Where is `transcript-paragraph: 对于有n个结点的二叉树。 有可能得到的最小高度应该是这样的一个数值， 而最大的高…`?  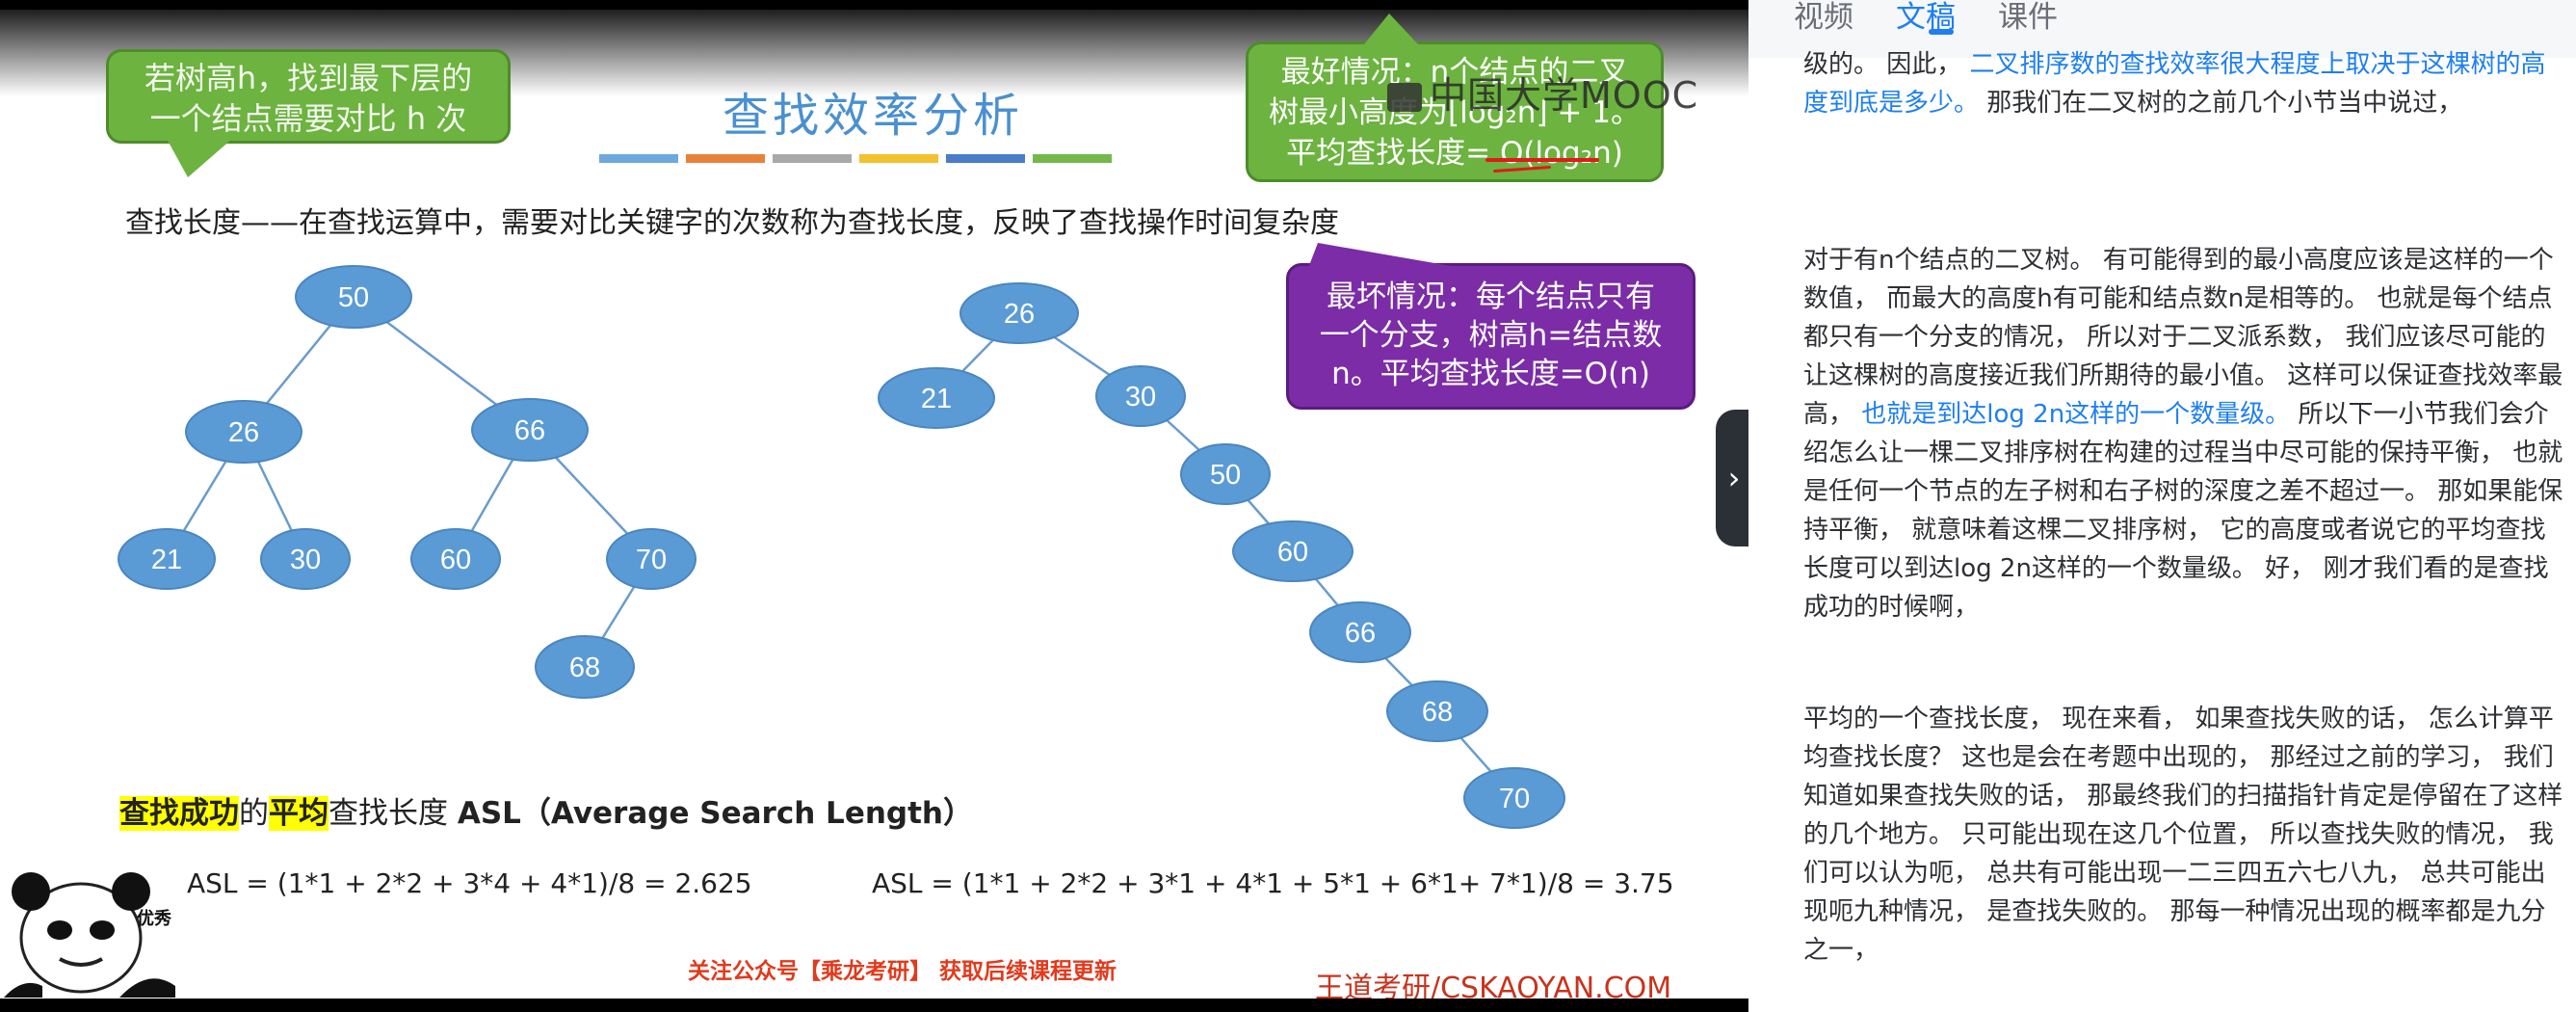
transcript-paragraph: 对于有n个结点的二叉树。 有可能得到的最小高度应该是这样的一个数值， 而最大的高… is located at coordinates (2184, 433).